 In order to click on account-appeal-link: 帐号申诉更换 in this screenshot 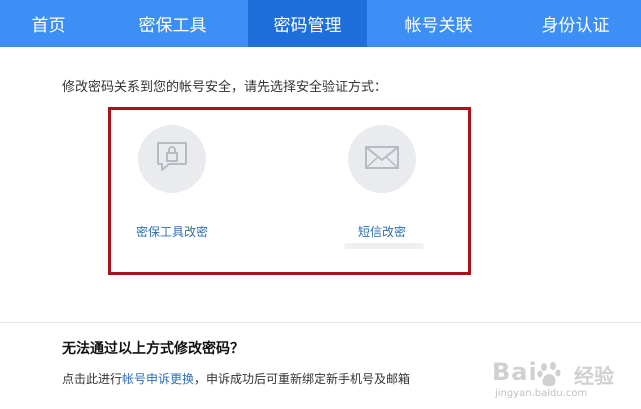, I will do `click(158, 379)`.